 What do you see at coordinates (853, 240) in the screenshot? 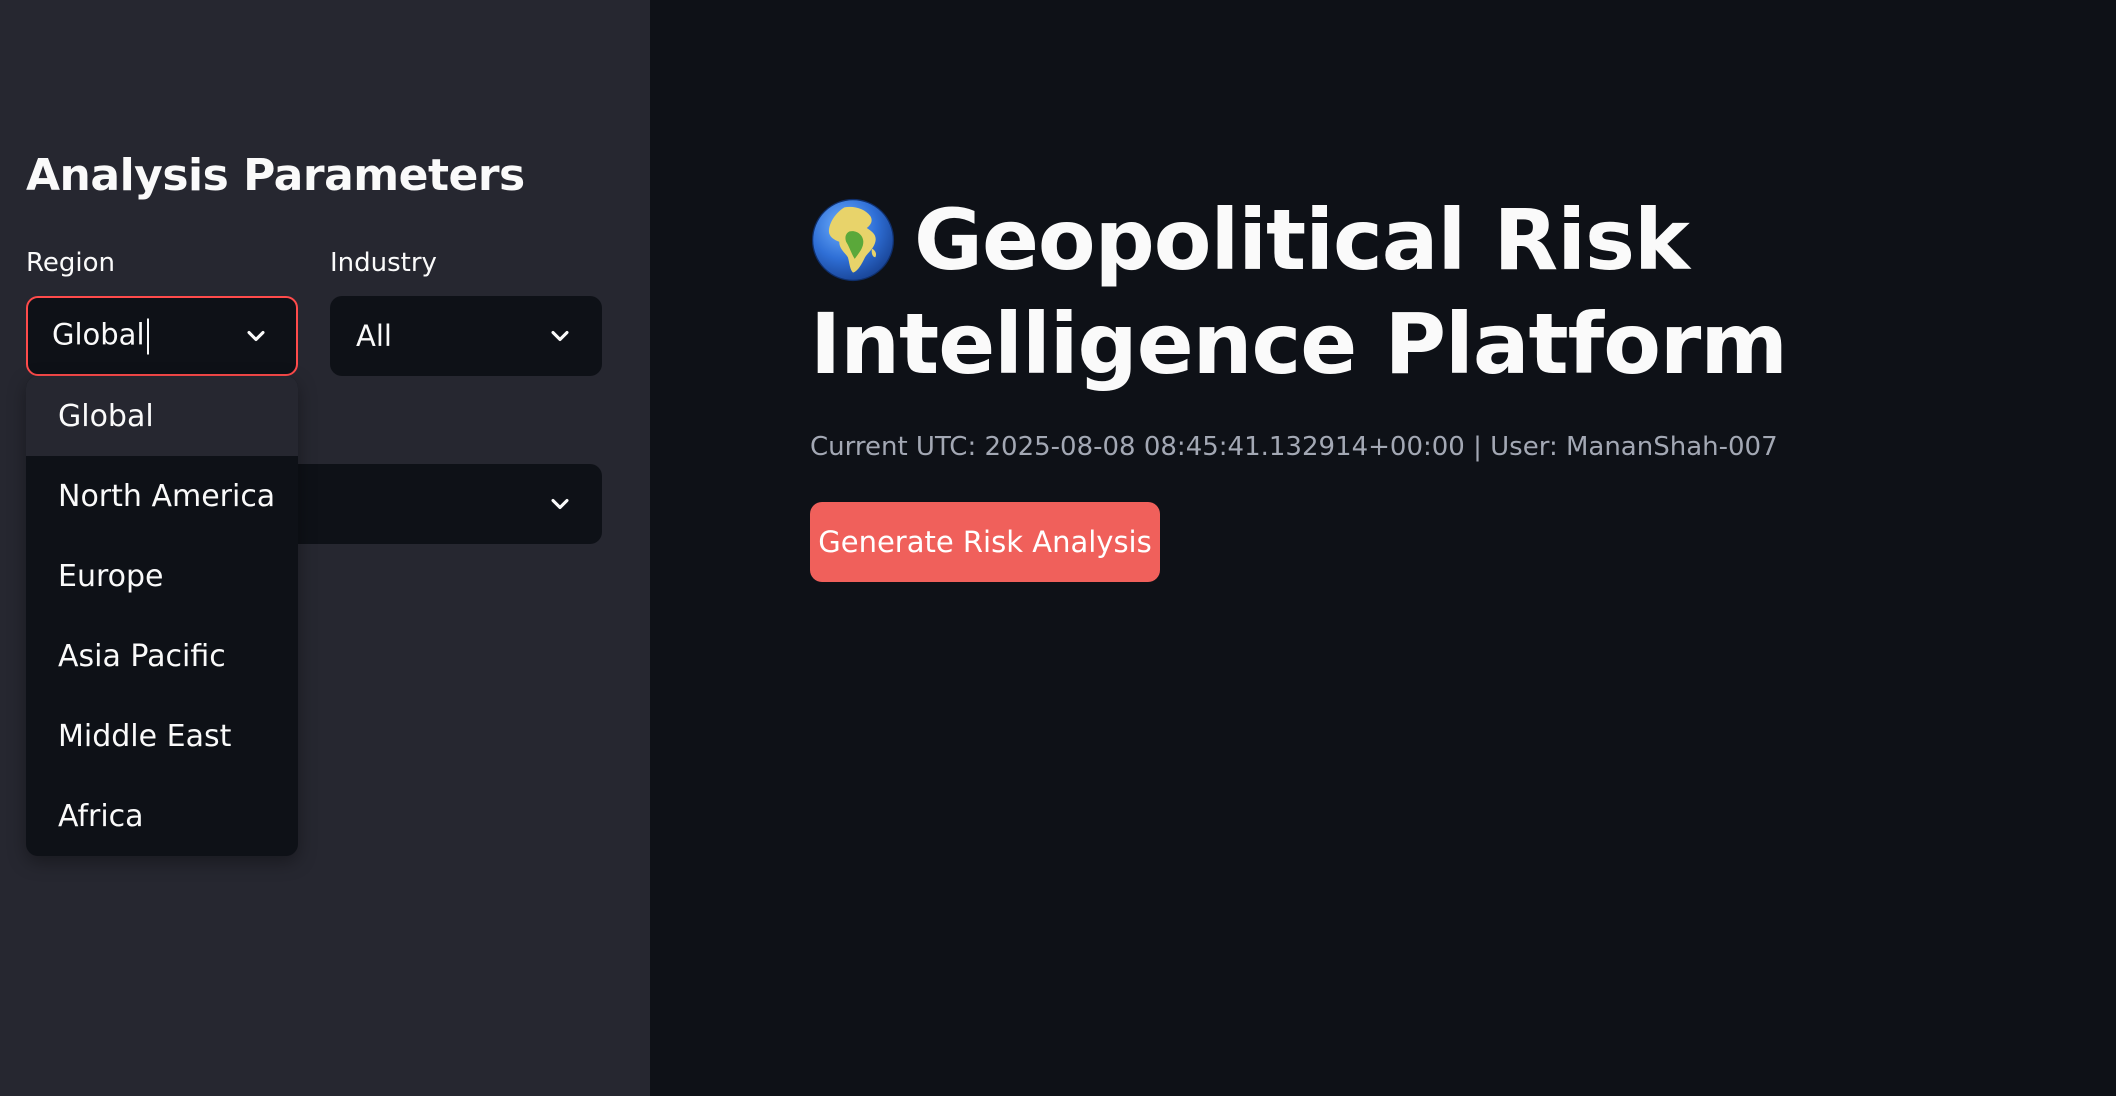
I see `globe-africa-icon` at bounding box center [853, 240].